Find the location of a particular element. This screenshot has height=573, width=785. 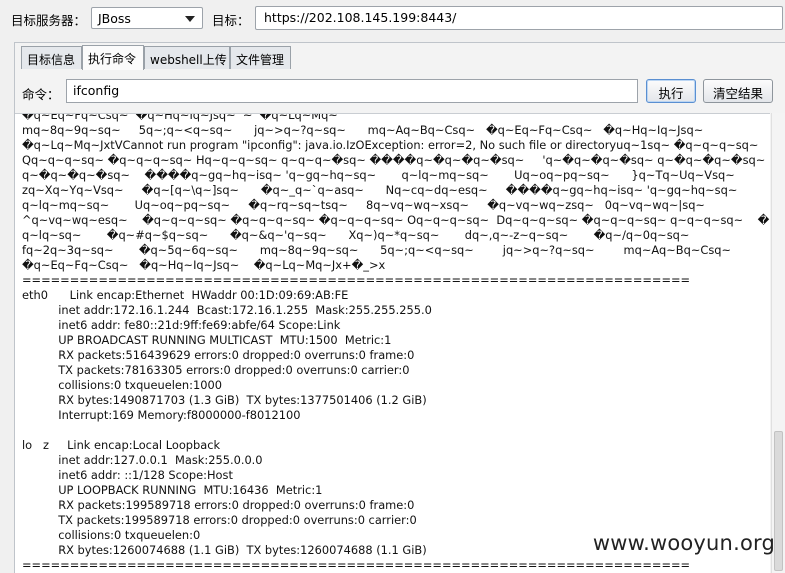

tab-execute-command: 执行命令 is located at coordinates (113, 57).